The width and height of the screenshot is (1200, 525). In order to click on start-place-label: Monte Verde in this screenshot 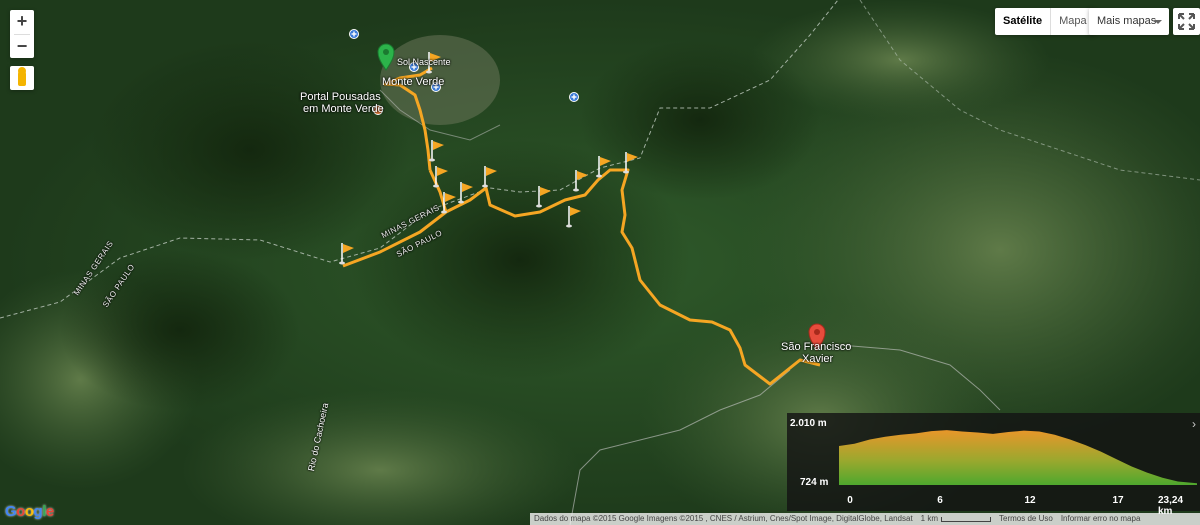, I will do `click(413, 82)`.